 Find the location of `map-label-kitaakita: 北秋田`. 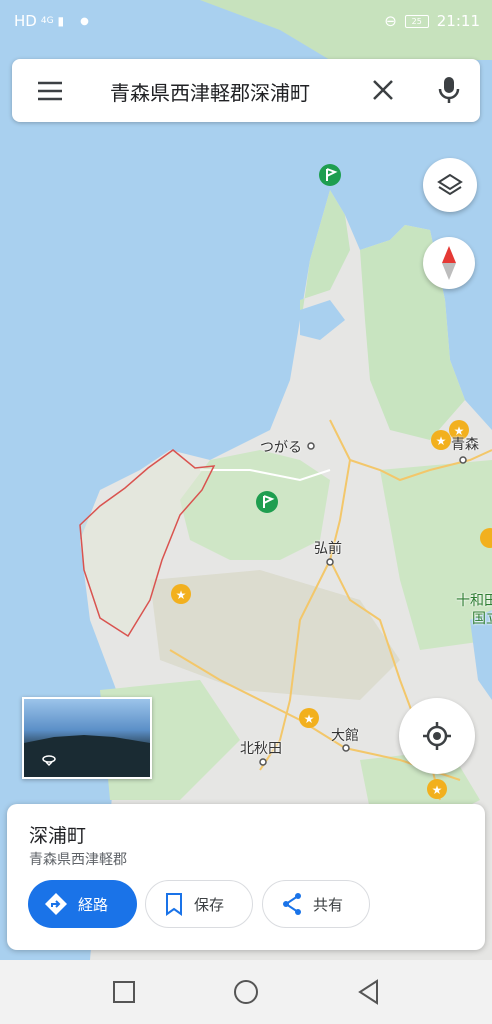

map-label-kitaakita: 北秋田 is located at coordinates (261, 749).